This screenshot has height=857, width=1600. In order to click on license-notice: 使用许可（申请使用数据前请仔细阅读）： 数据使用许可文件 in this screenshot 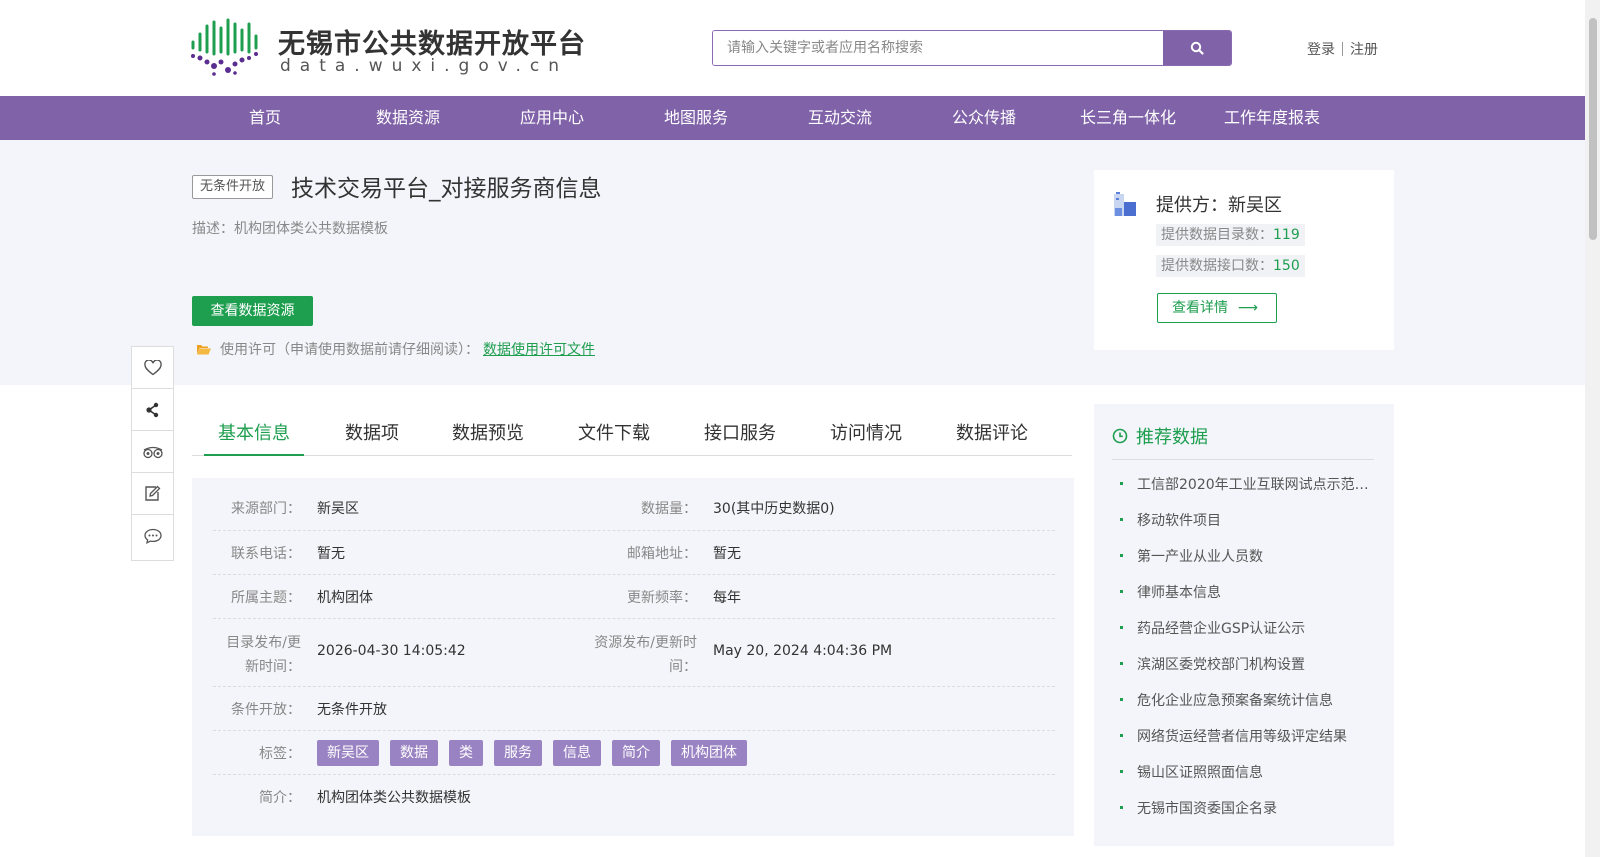, I will do `click(395, 349)`.